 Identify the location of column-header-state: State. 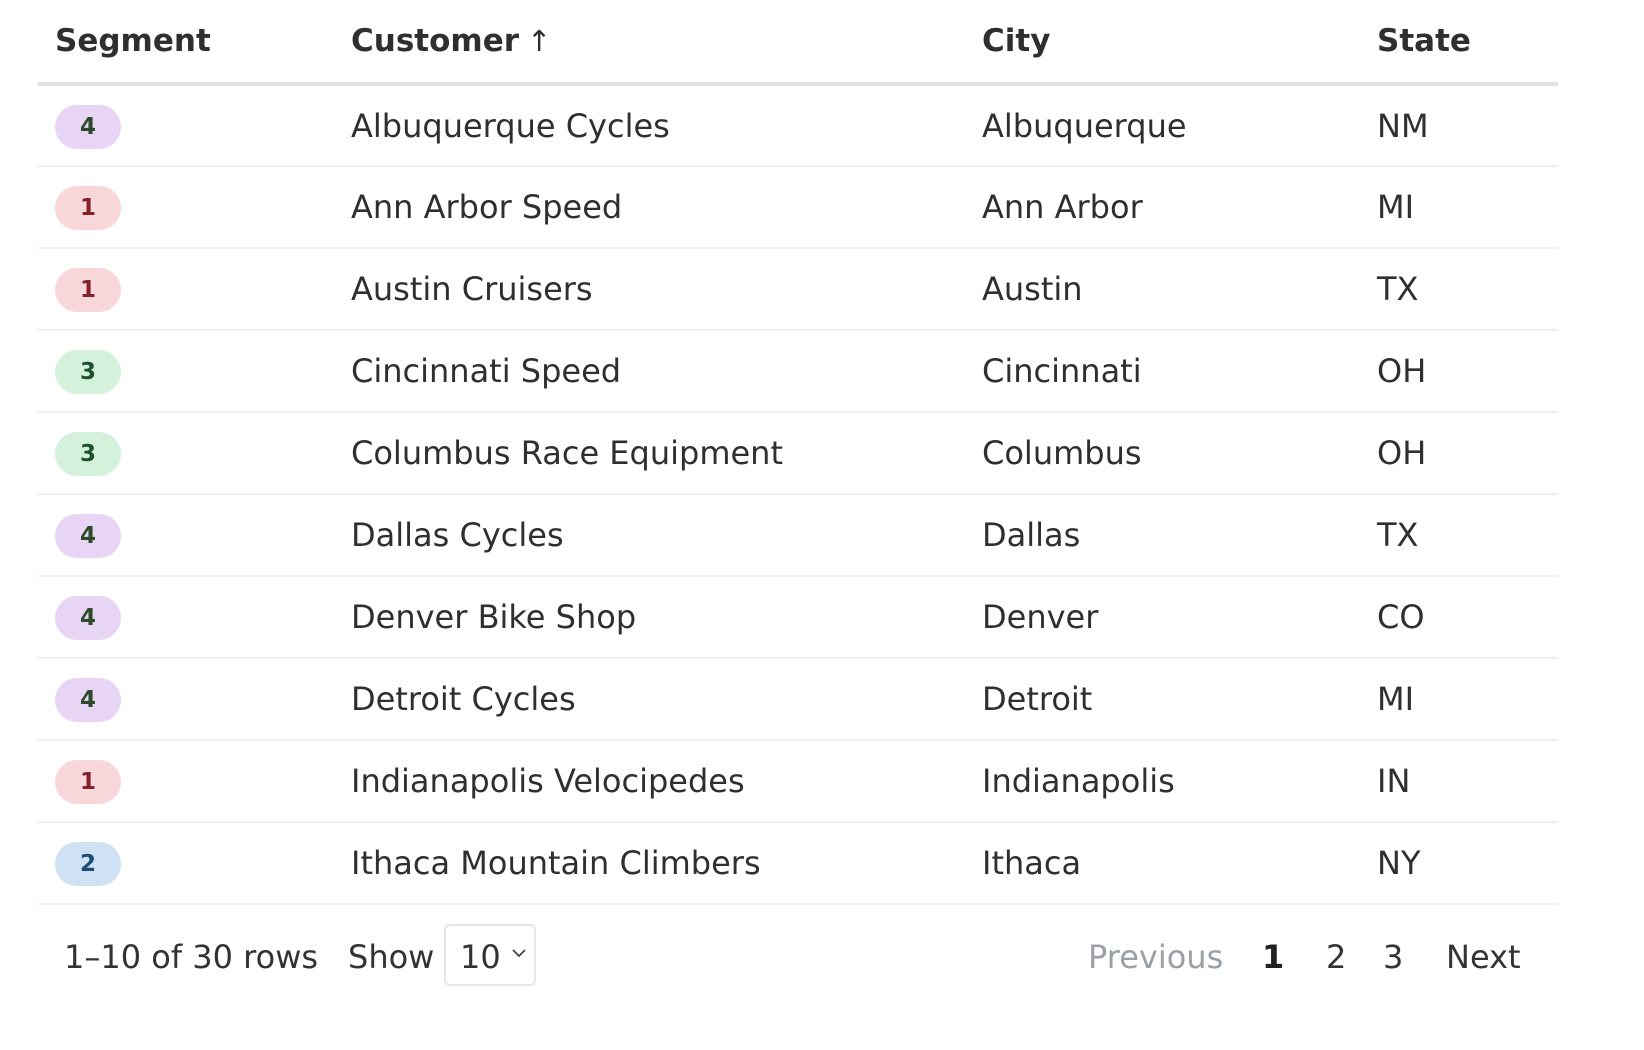
(1459, 43).